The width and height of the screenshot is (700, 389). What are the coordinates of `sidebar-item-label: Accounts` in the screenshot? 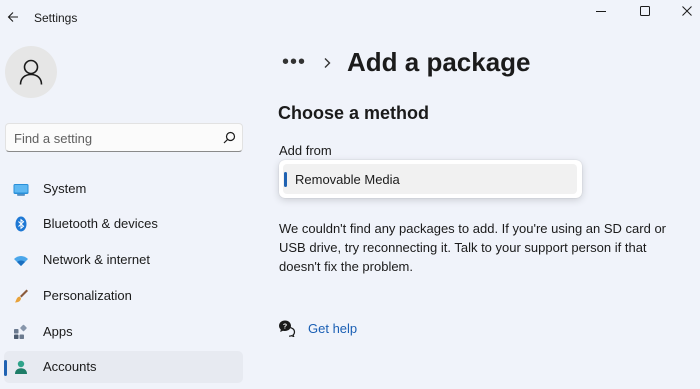 It's located at (70, 366).